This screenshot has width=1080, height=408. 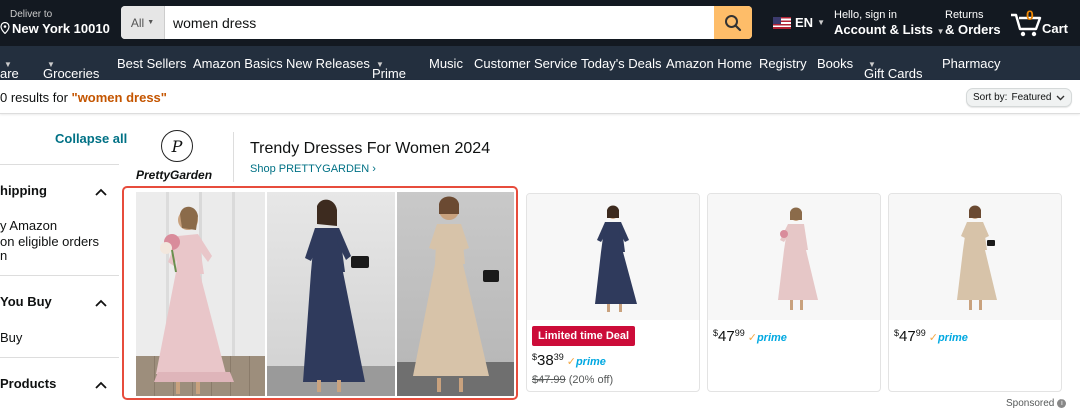 I want to click on pink-dress-thumbnail, so click(x=798, y=258).